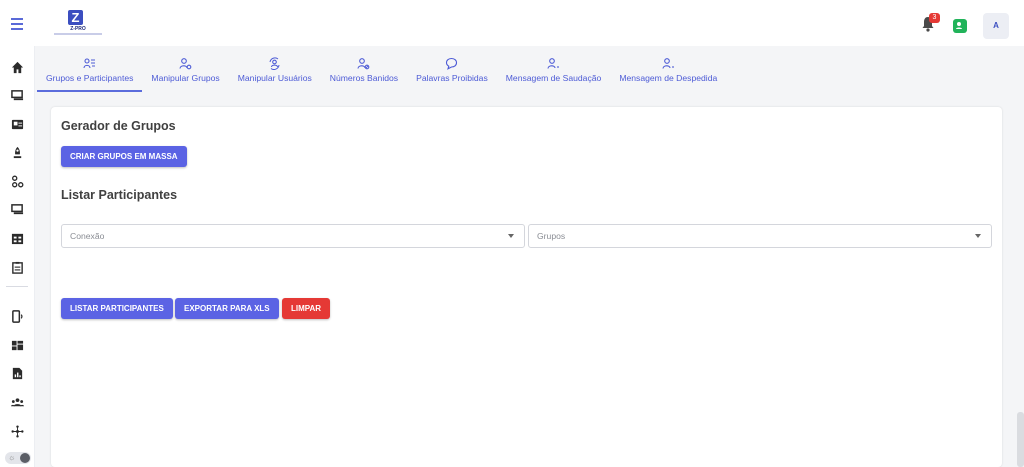  Describe the element at coordinates (274, 64) in the screenshot. I see `user-sync-icon` at that location.